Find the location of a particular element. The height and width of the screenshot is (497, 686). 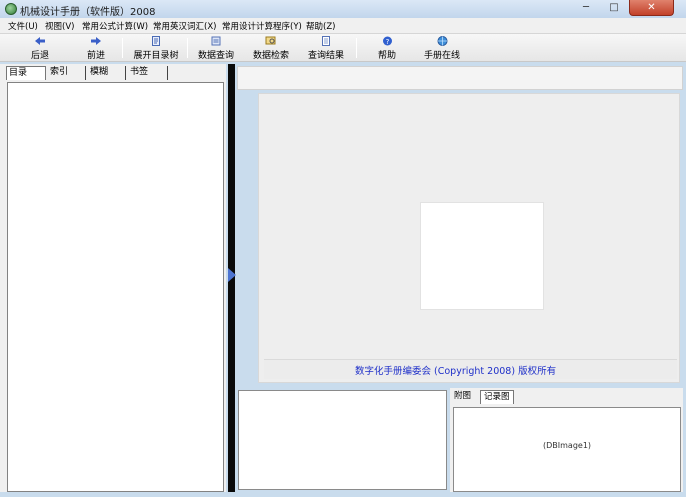

menu-design-programs: 常用设计计算程序(Y) is located at coordinates (262, 26).